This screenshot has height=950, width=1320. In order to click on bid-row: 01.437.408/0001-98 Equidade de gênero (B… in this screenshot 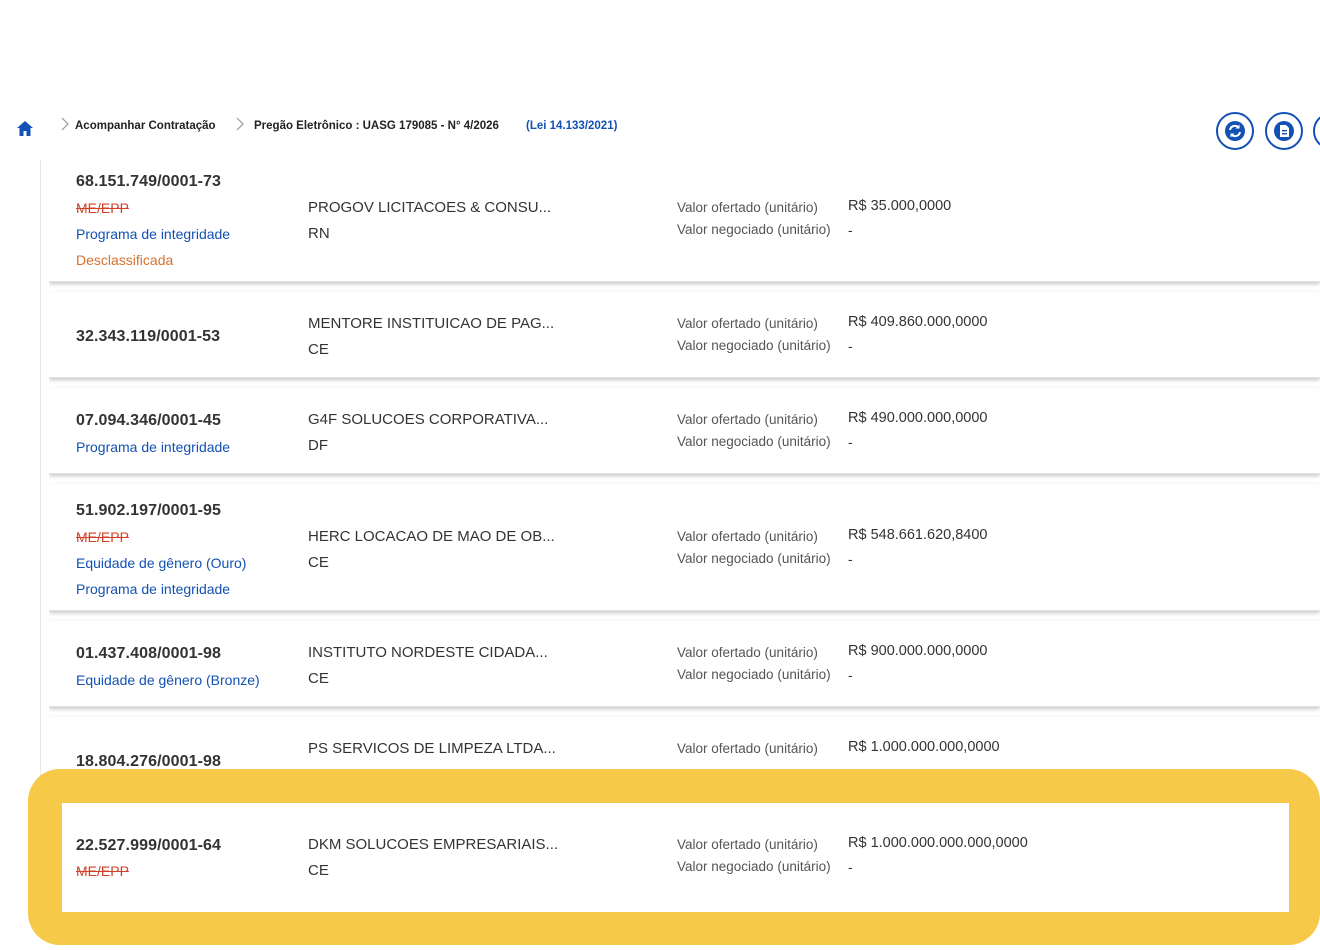, I will do `click(684, 664)`.